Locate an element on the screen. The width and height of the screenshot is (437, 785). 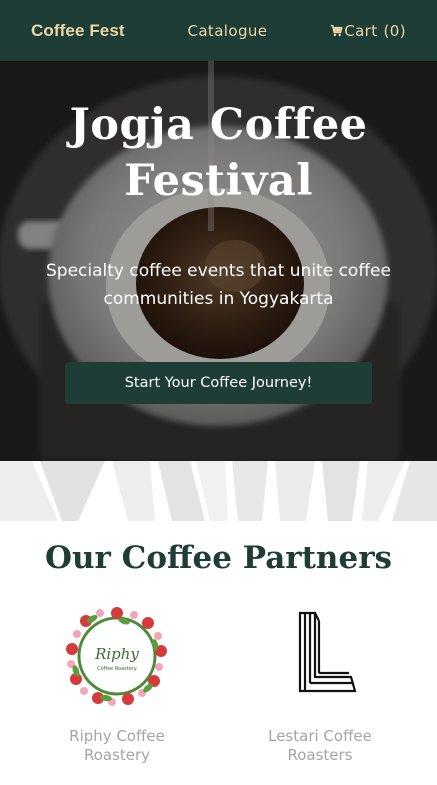
partner-name-lestari: Lestari Coffee Roasters is located at coordinates (320, 745).